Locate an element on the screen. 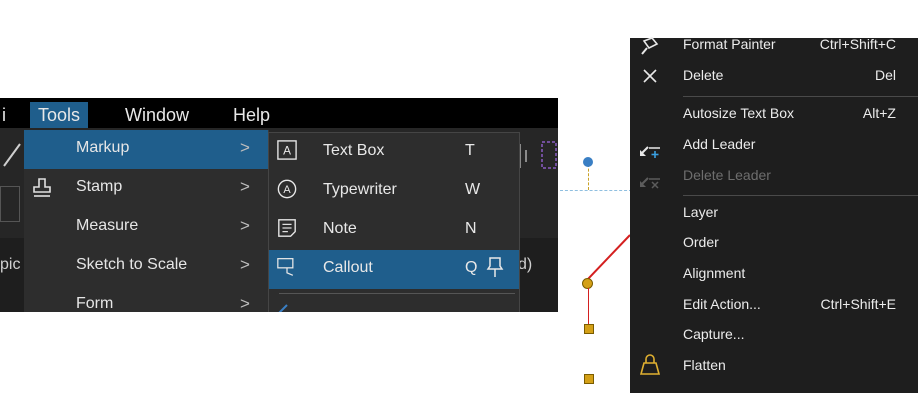 The image size is (918, 393). menu-fragment: i is located at coordinates (4, 115).